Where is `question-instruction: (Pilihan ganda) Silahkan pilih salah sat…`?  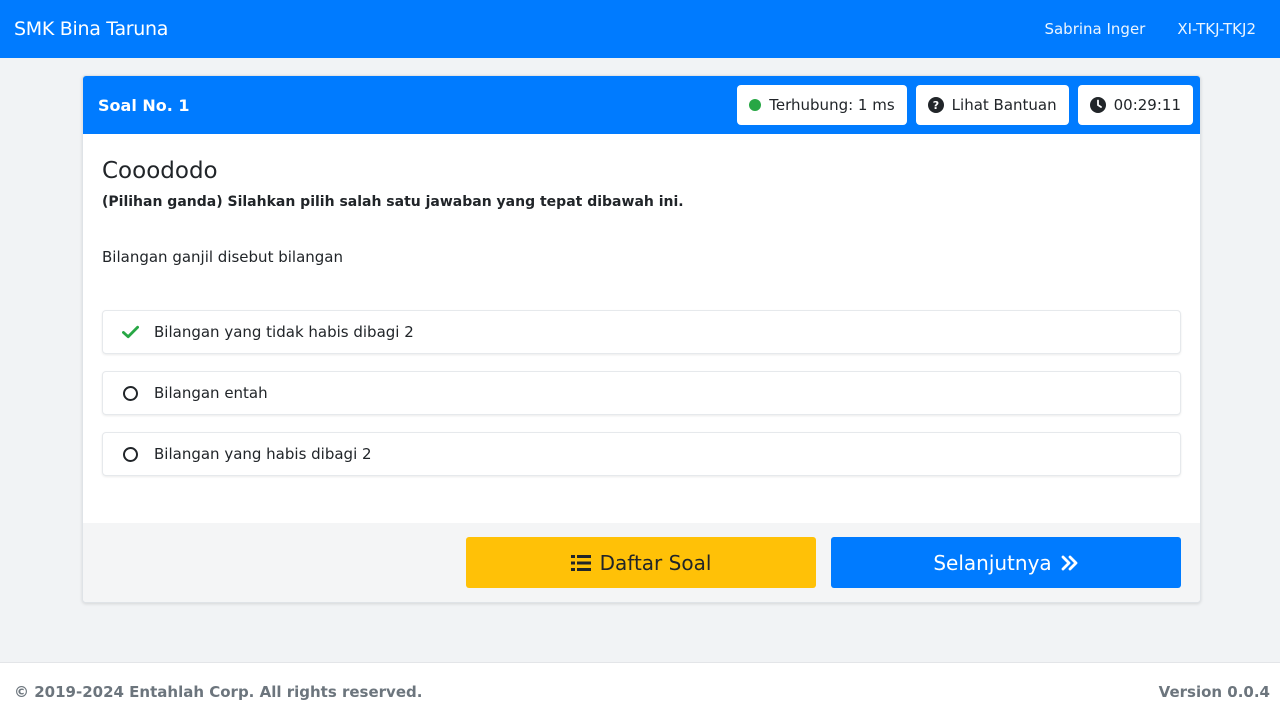
question-instruction: (Pilihan ganda) Silahkan pilih salah sat… is located at coordinates (393, 202).